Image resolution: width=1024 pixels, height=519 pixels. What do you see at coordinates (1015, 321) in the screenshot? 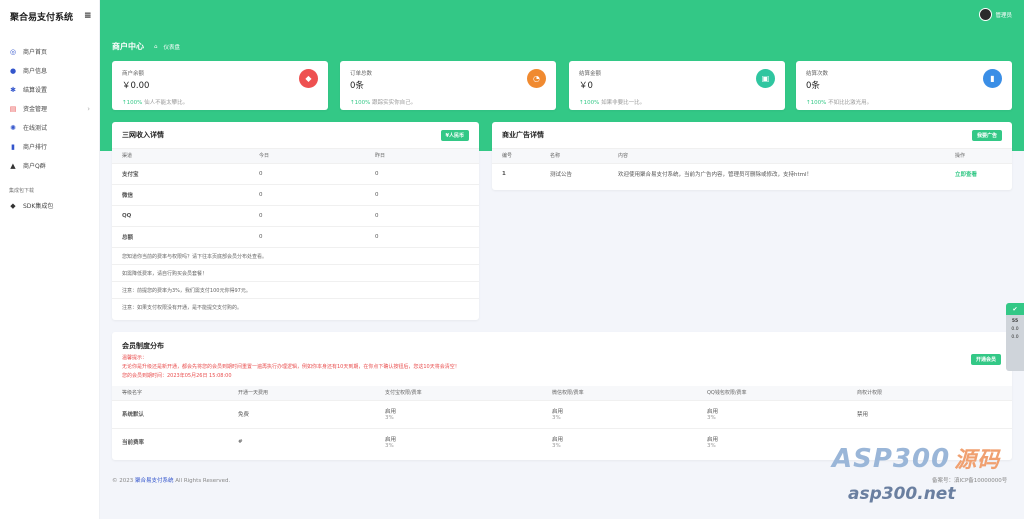
I see `widget-value: 55` at bounding box center [1015, 321].